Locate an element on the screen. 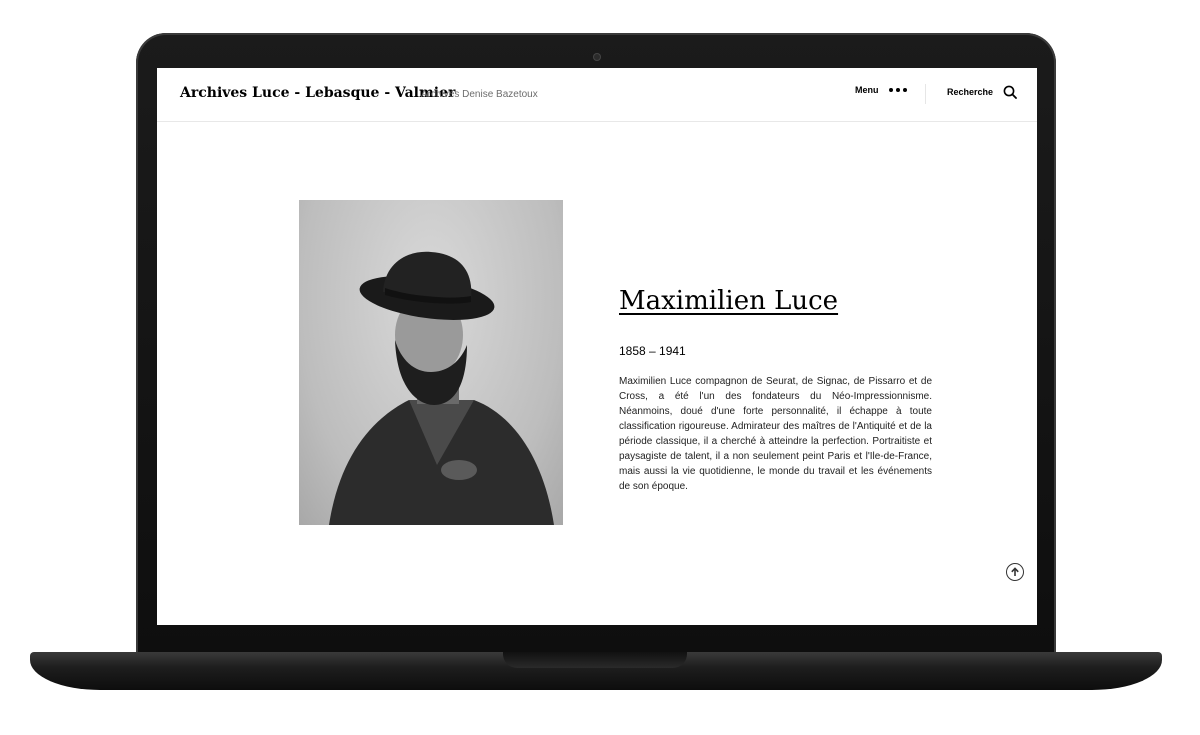 The height and width of the screenshot is (735, 1200). search-label: Recherche is located at coordinates (970, 92).